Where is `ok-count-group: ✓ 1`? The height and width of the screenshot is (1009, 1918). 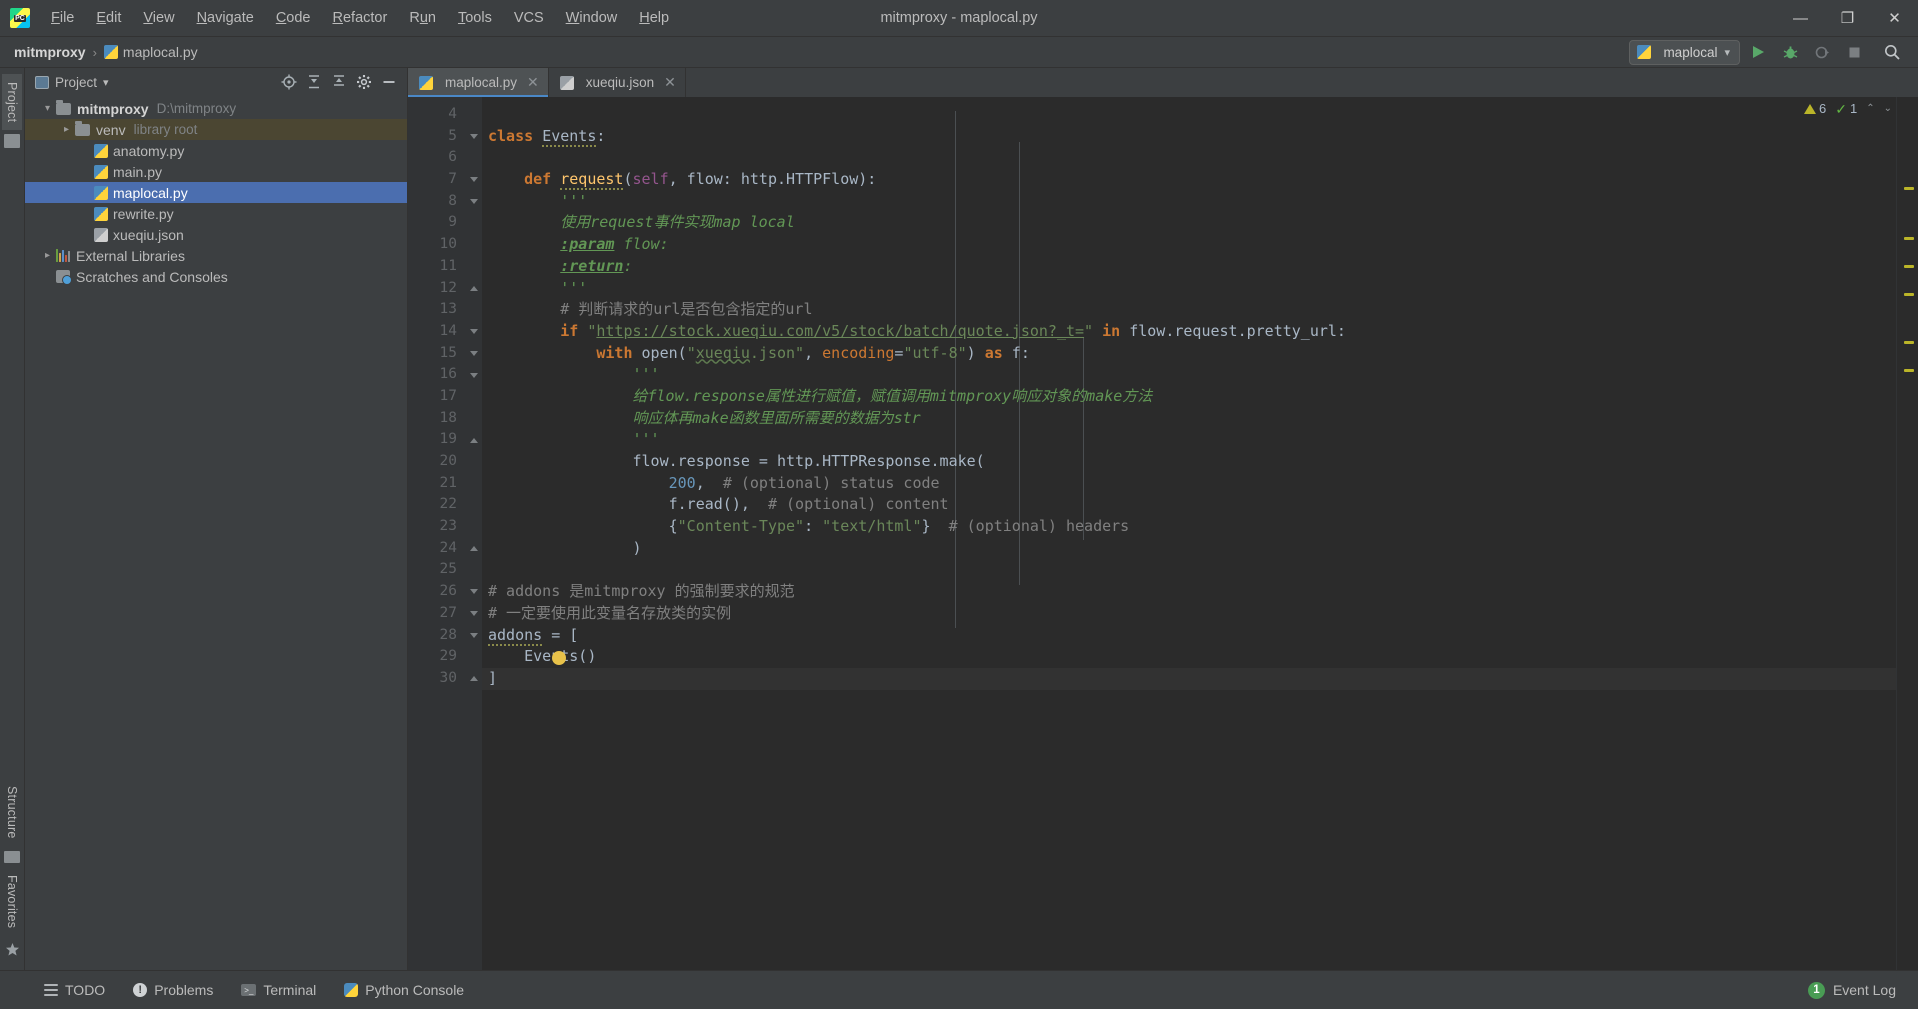 ok-count-group: ✓ 1 is located at coordinates (1846, 108).